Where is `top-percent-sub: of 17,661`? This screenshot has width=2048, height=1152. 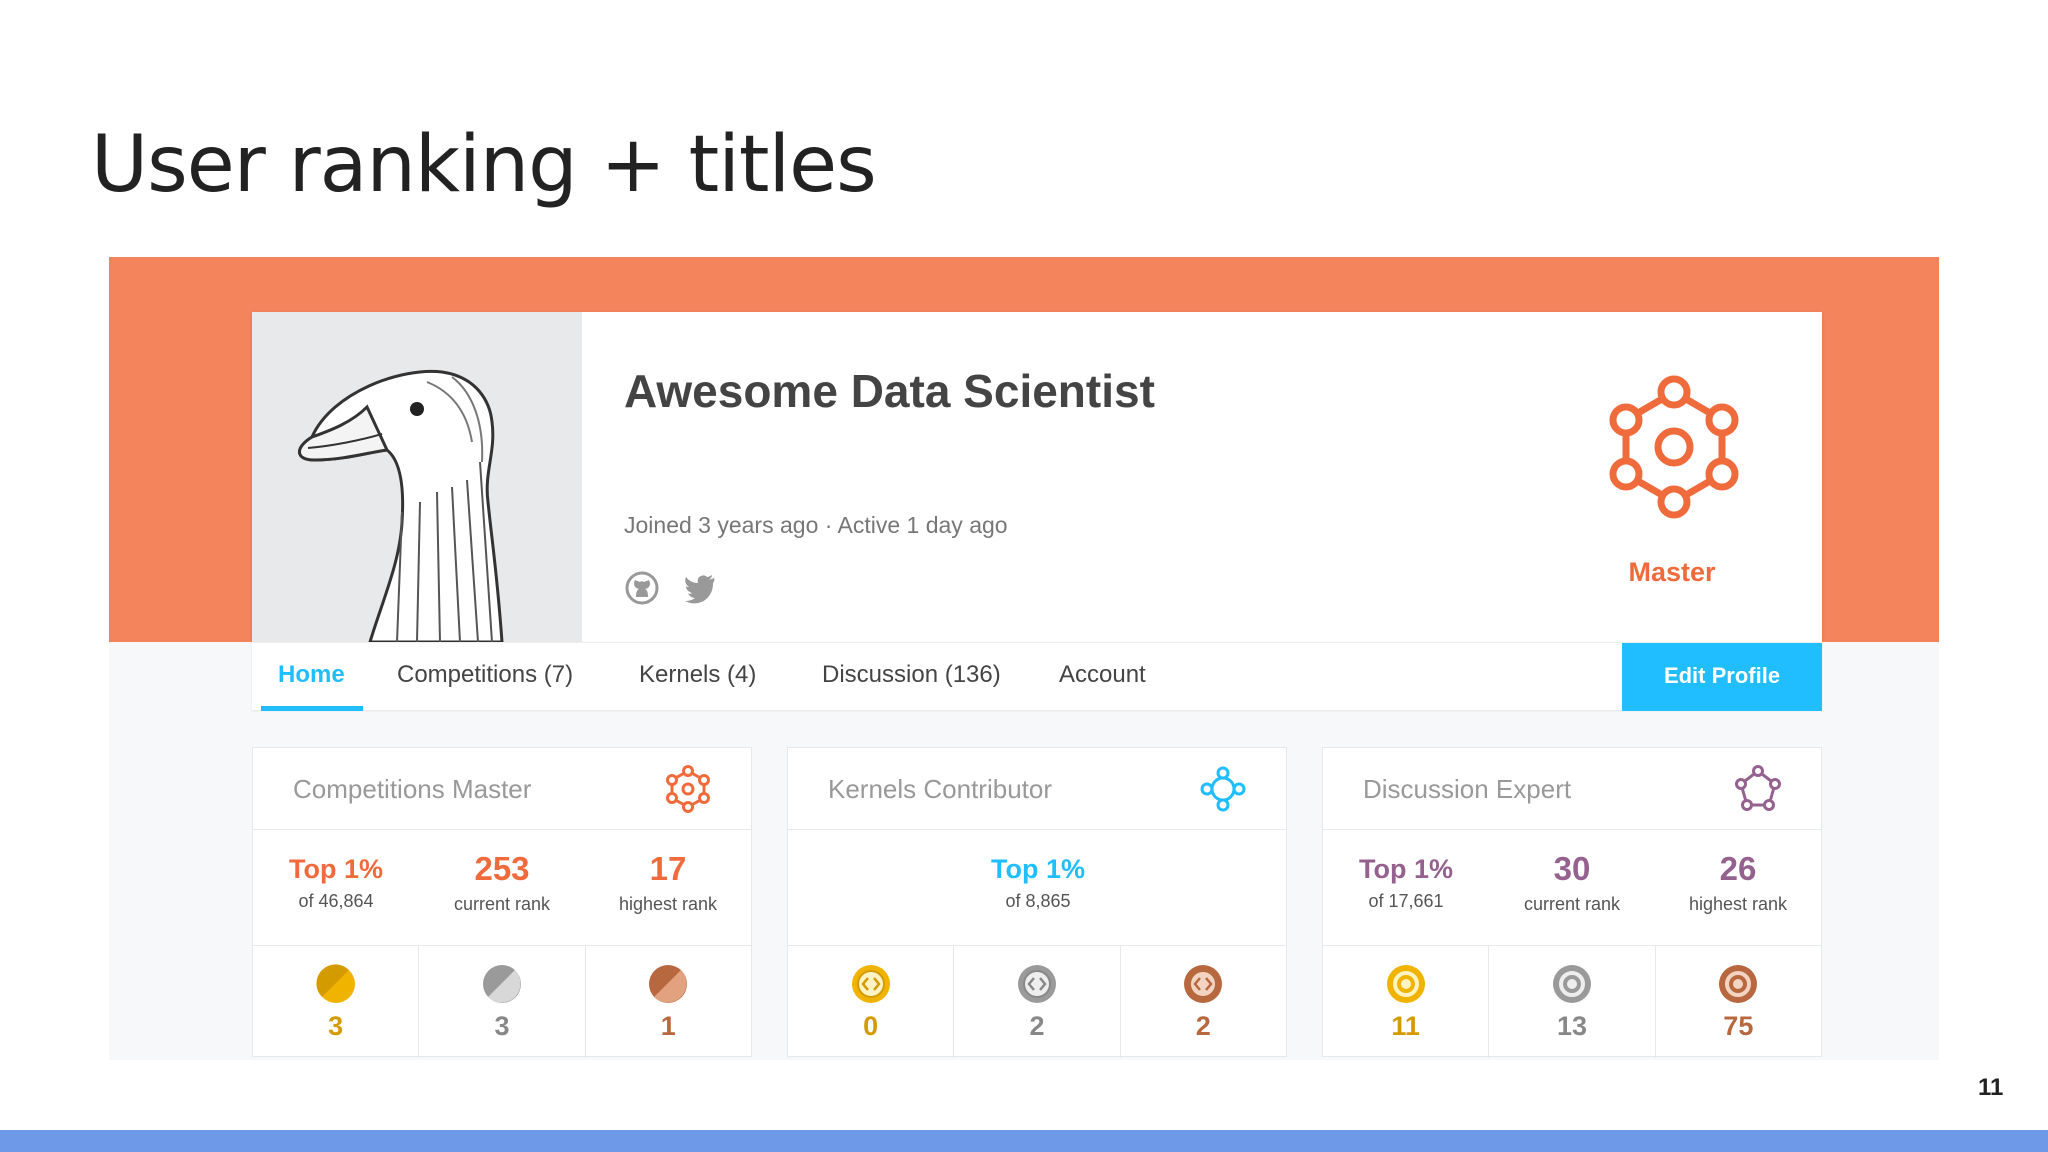 top-percent-sub: of 17,661 is located at coordinates (1406, 901).